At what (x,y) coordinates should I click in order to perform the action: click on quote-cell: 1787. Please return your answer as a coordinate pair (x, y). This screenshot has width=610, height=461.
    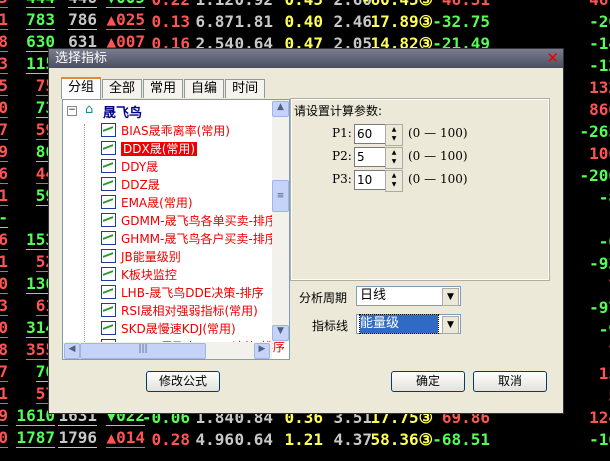
    Looking at the image, I should click on (35, 438).